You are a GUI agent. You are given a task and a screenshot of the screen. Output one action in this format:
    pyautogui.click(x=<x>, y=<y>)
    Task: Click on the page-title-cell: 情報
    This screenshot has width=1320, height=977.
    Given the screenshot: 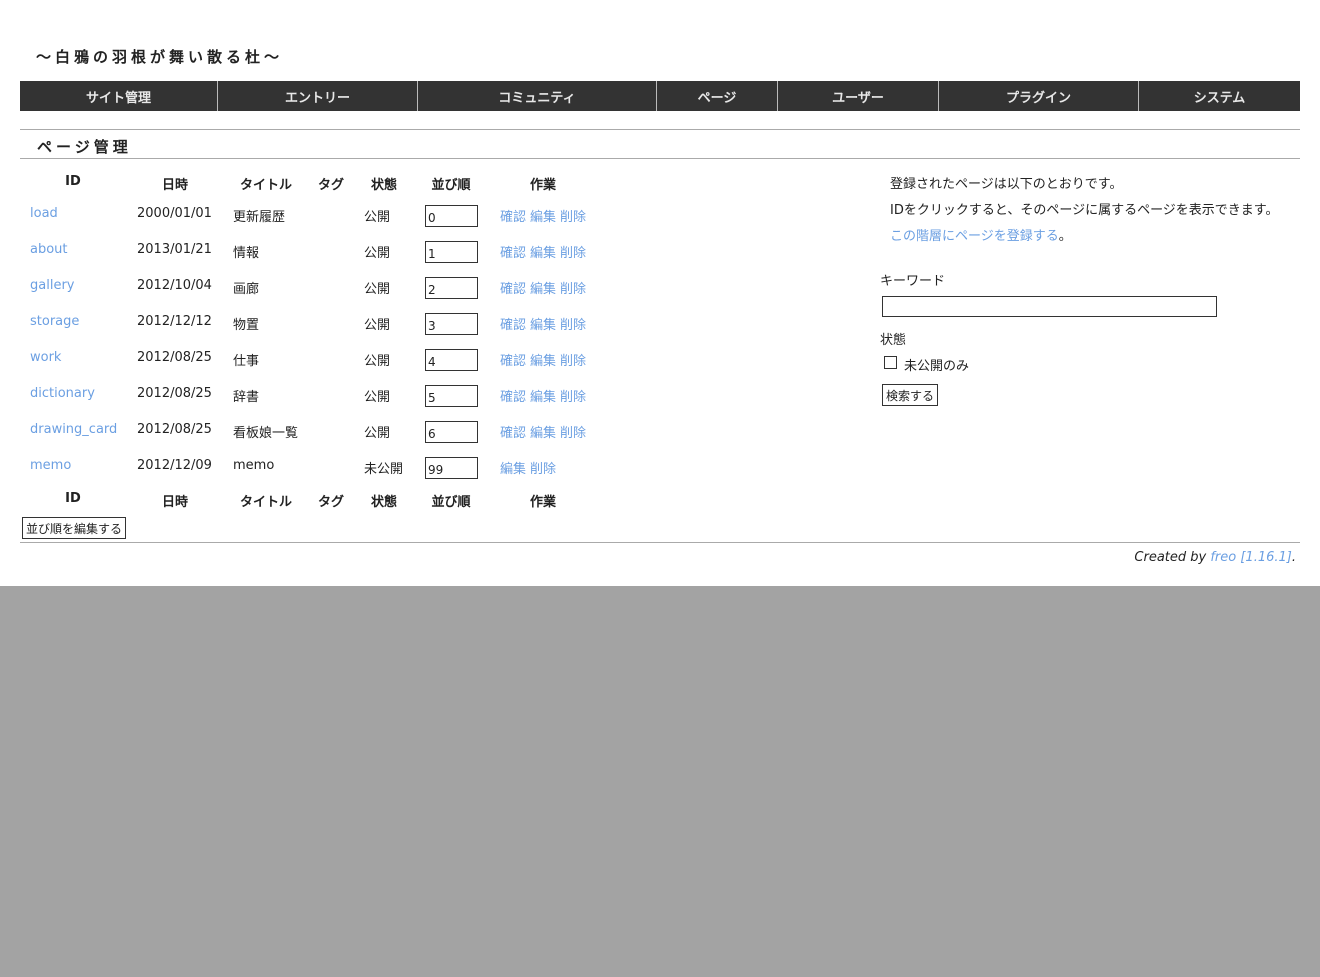 What is the action you would take?
    pyautogui.click(x=246, y=253)
    